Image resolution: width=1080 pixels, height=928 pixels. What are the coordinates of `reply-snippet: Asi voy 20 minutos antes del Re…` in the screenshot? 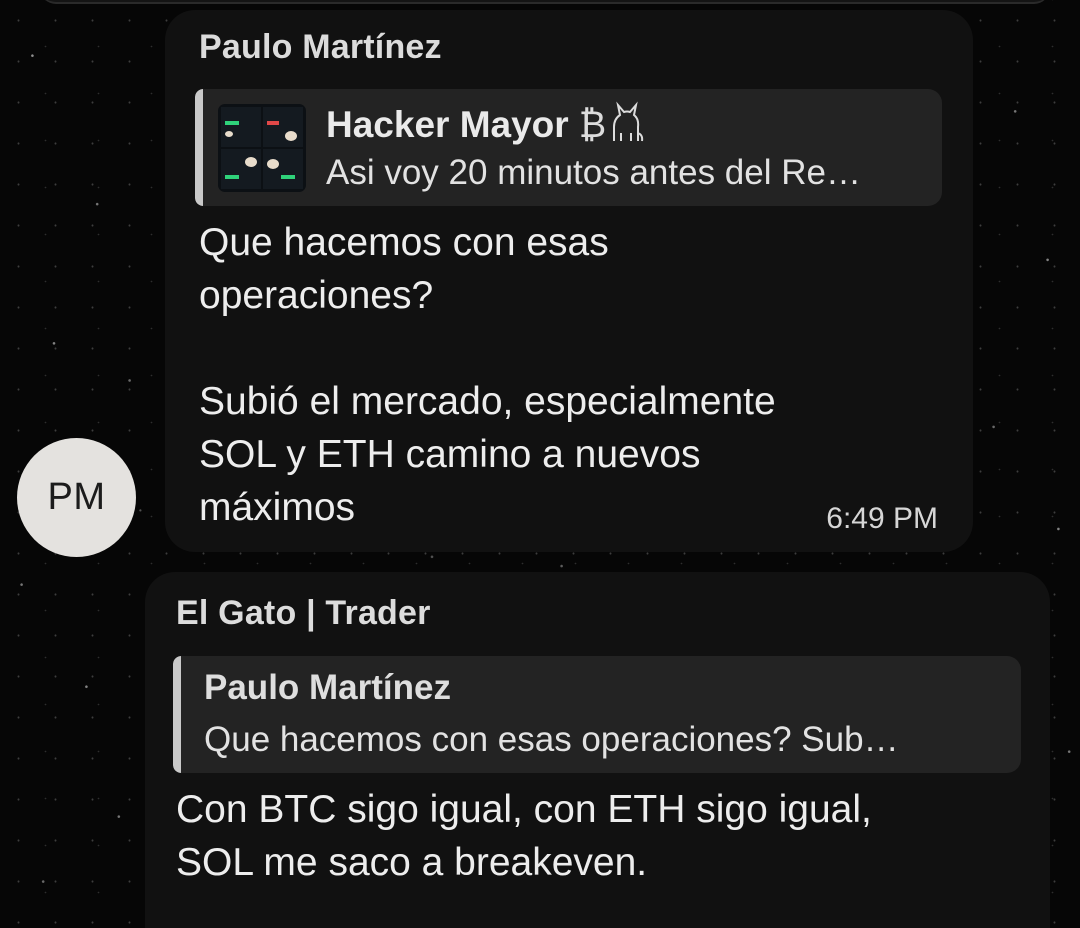 It's located at (593, 172).